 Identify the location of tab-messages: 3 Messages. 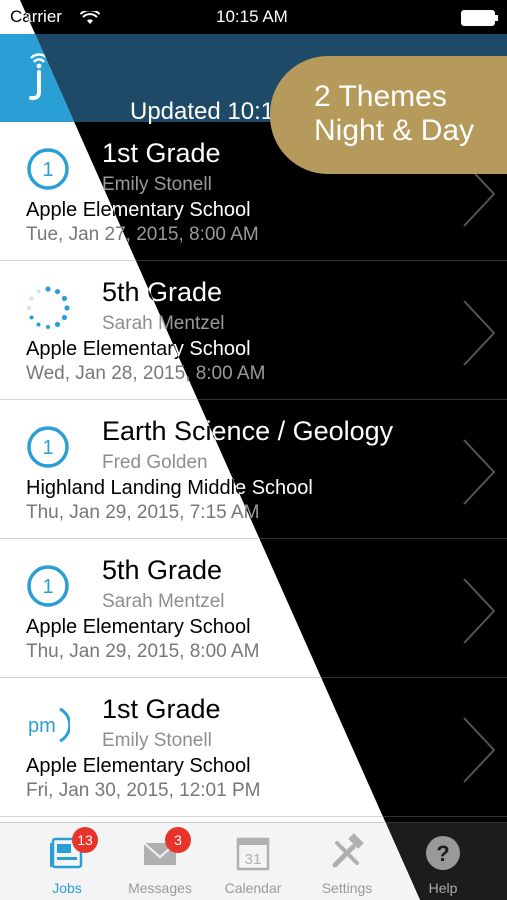
(160, 861).